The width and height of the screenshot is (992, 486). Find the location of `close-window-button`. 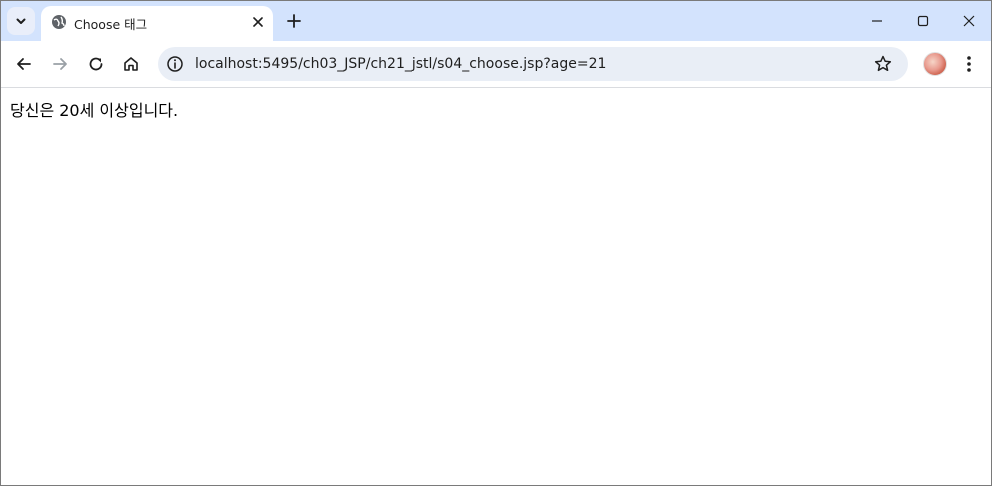

close-window-button is located at coordinates (968, 21).